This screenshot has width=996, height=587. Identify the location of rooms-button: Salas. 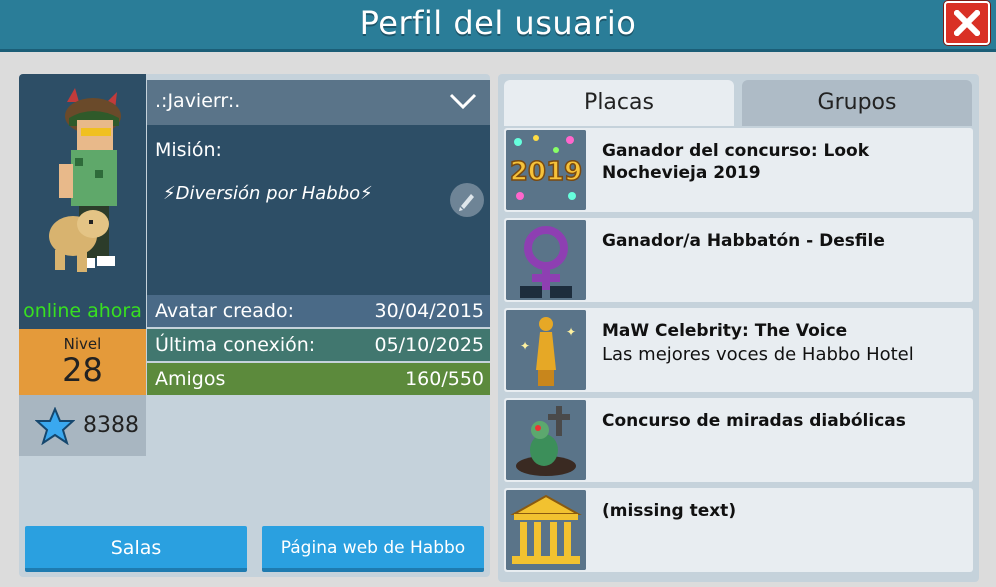
(136, 549).